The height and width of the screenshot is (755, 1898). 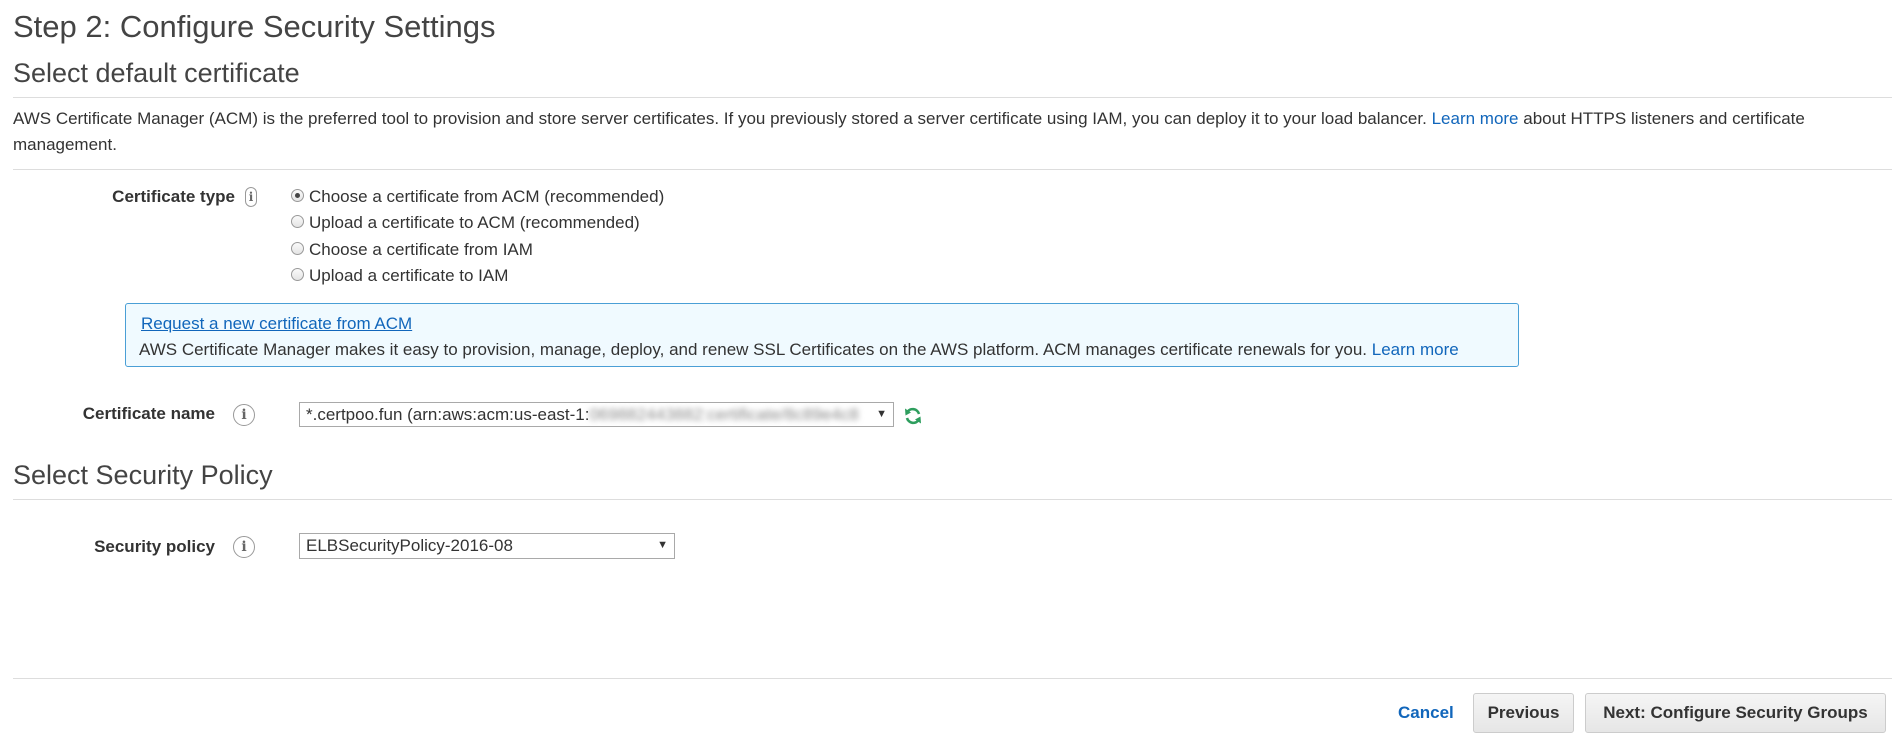 I want to click on next-configure-security-groups-button: Next: Configure Security Groups, so click(x=1735, y=713).